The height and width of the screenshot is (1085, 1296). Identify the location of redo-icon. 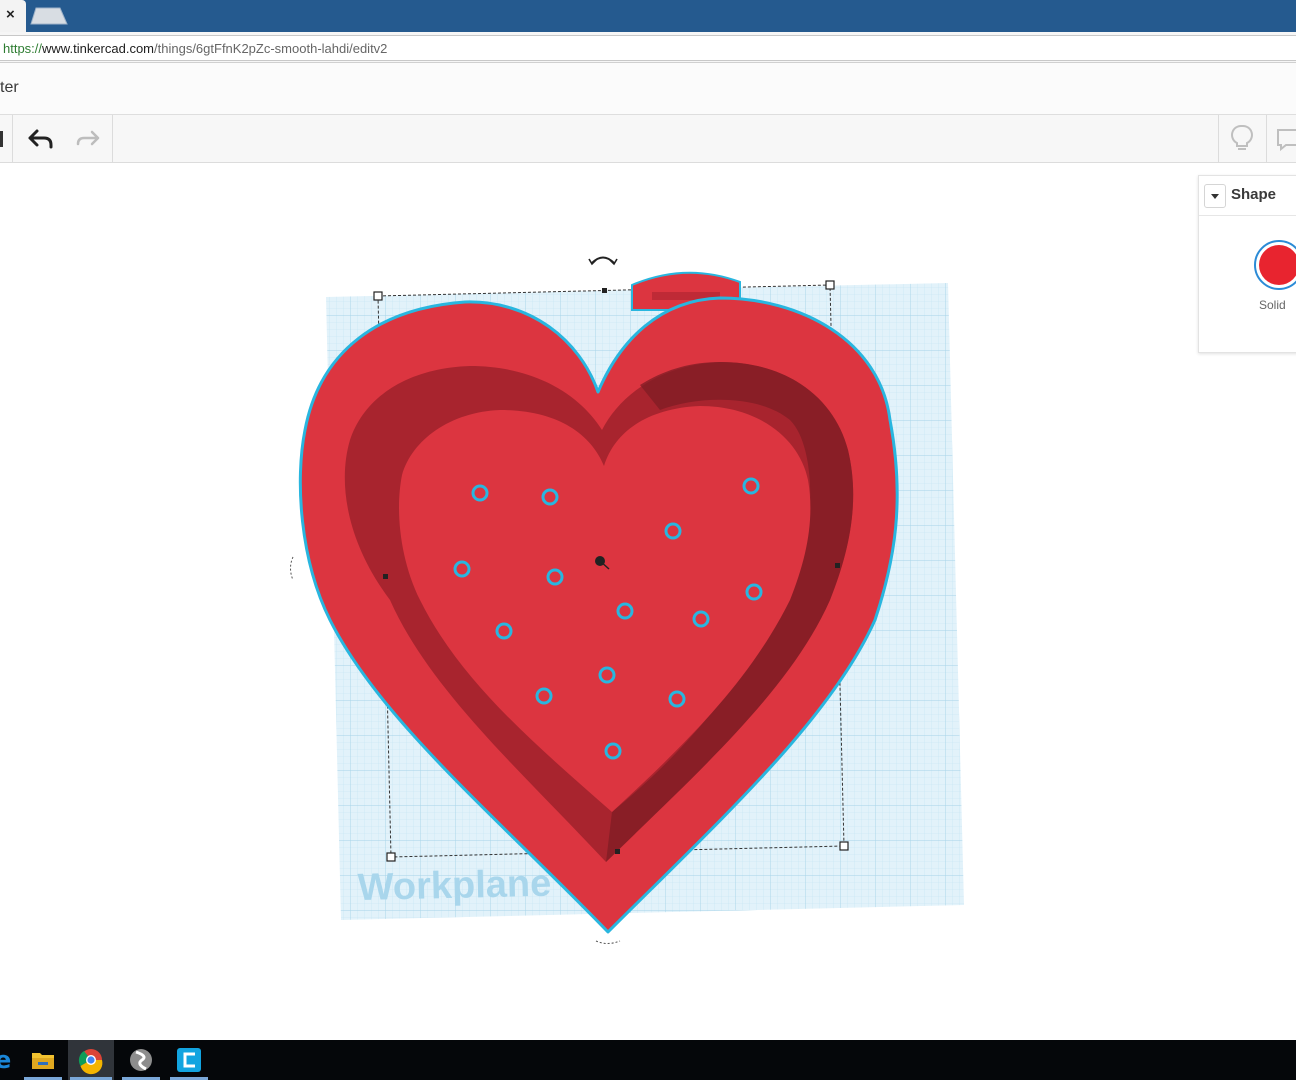
(88, 138).